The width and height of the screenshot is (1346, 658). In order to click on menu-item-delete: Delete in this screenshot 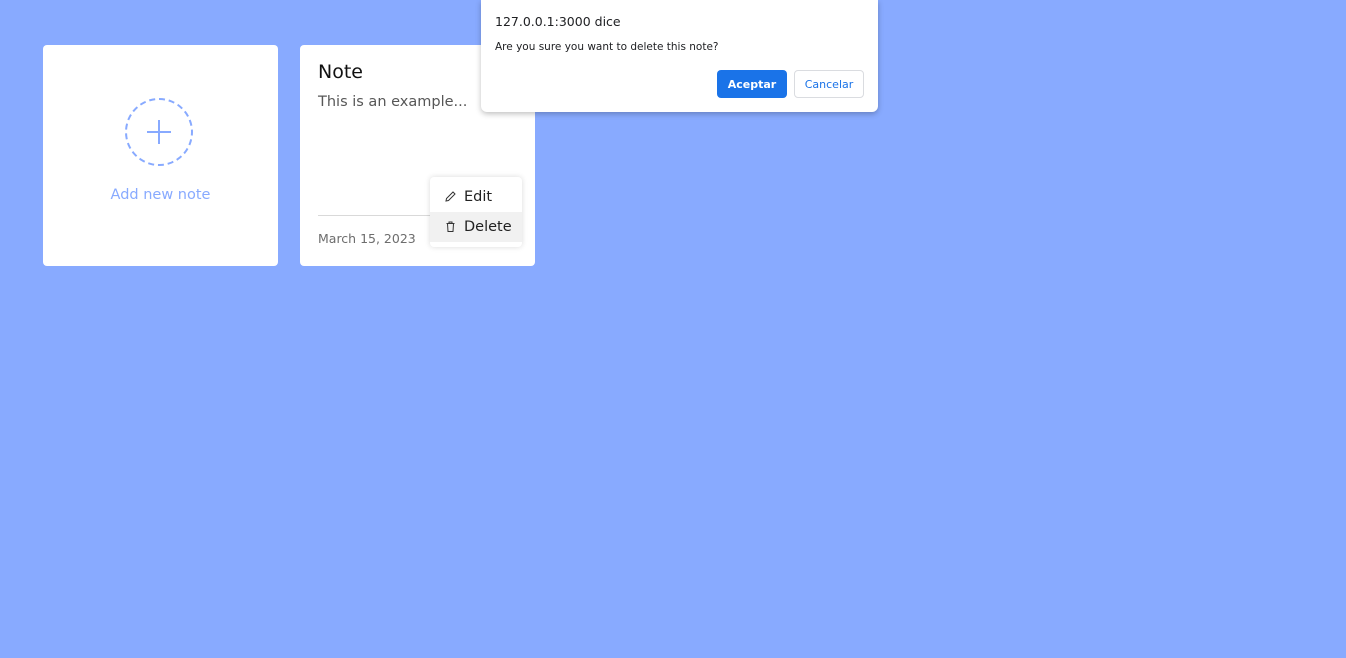, I will do `click(476, 227)`.